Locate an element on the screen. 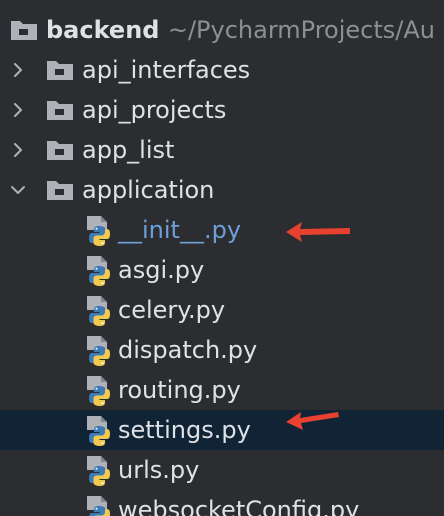 The width and height of the screenshot is (444, 516). tree-folder-application: application is located at coordinates (222, 190).